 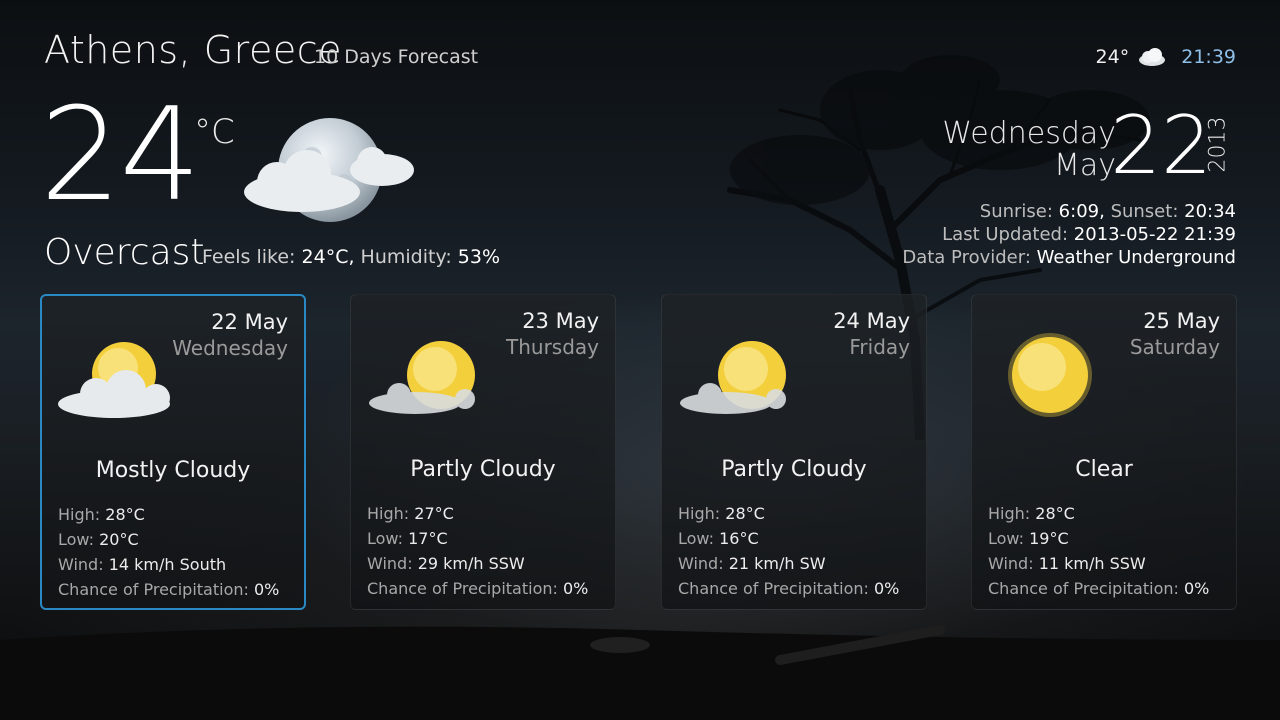 I want to click on date-month: May, so click(x=1084, y=165).